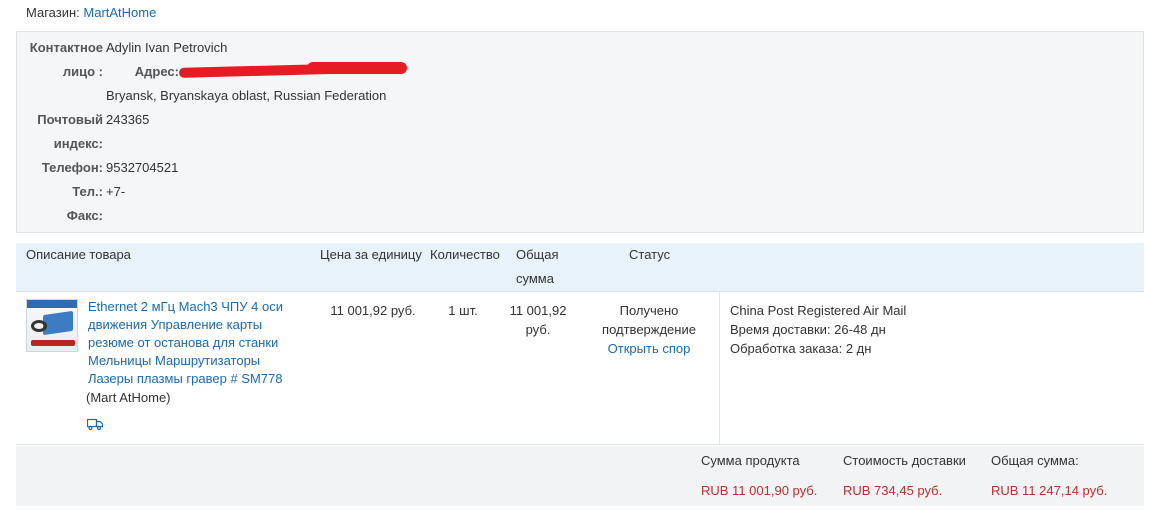  I want to click on truck-icon, so click(95, 424).